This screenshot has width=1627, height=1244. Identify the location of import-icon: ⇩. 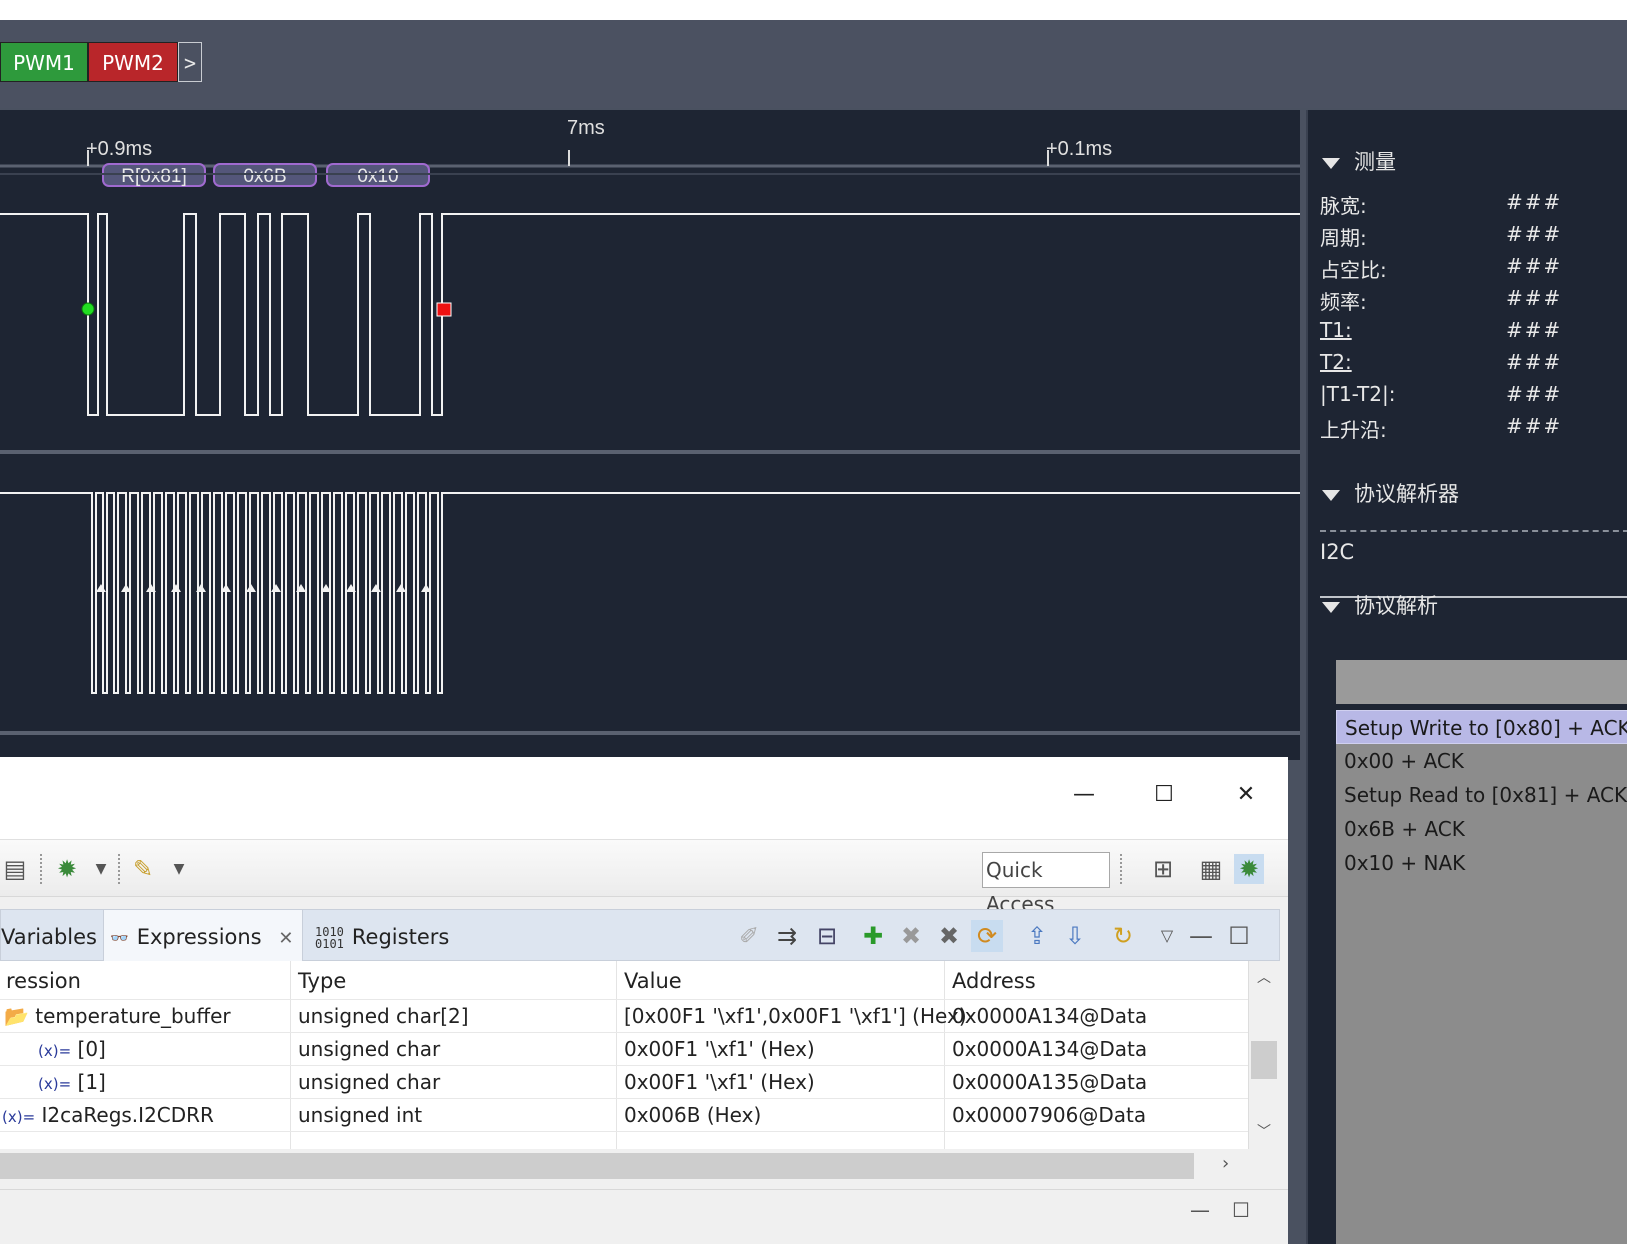
(1075, 936).